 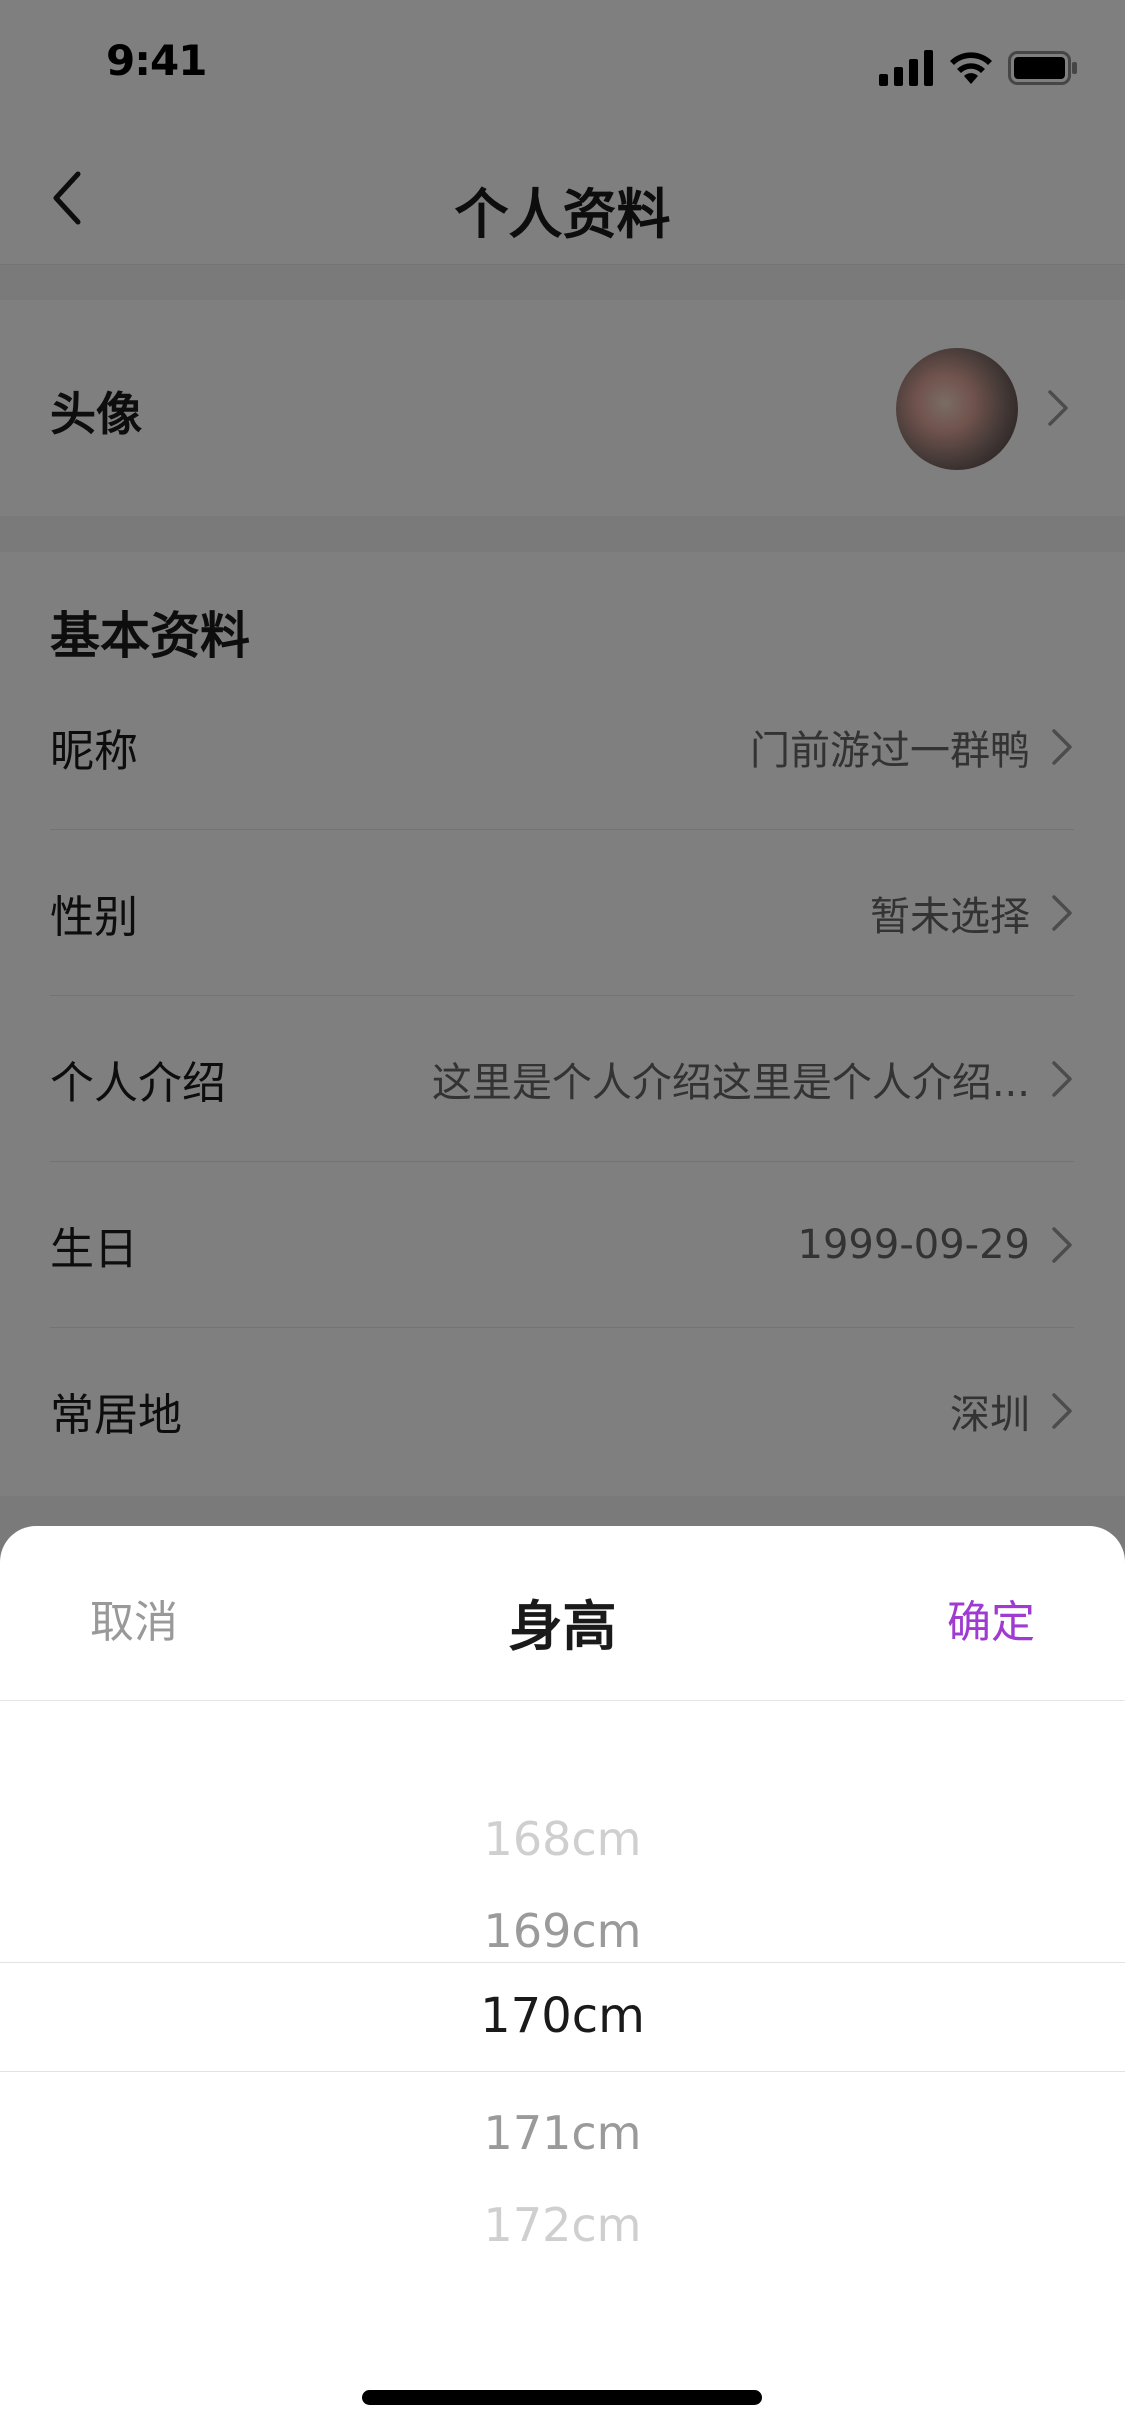 I want to click on picker-option-selected: 170cm, so click(x=562, y=2016).